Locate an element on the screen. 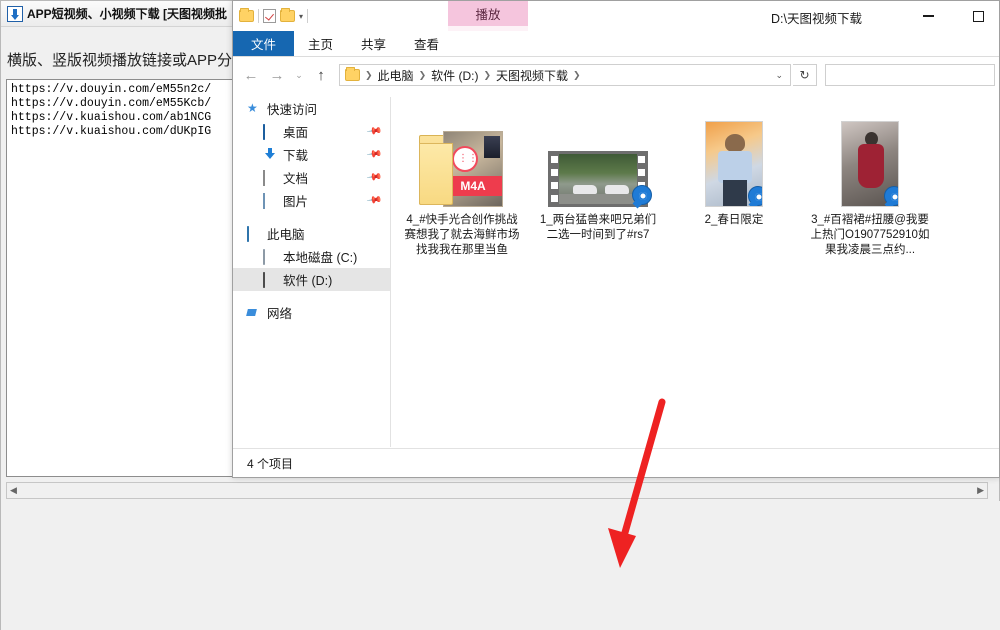  url-line: https://v.kuaishou.com/ab1NCG is located at coordinates (111, 117).